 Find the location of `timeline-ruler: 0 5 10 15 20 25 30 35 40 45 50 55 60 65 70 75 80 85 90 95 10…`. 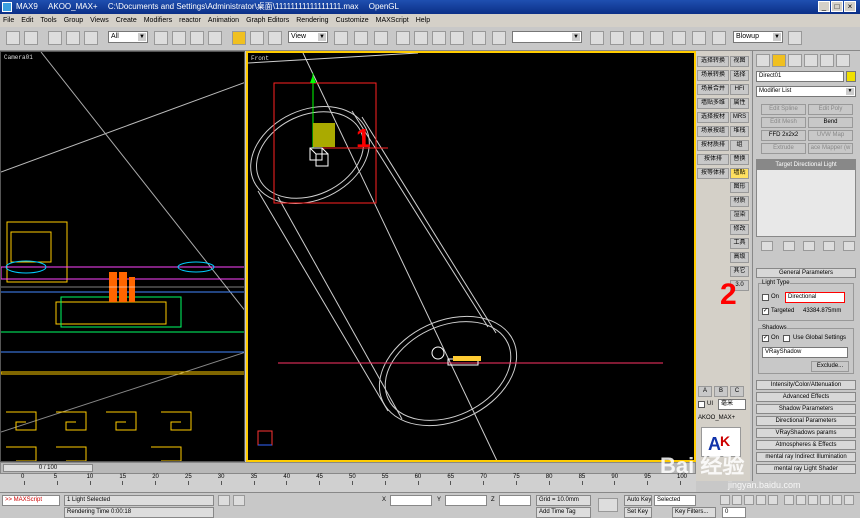

timeline-ruler: 0 5 10 15 20 25 30 35 40 45 50 55 60 65 70 75 80 85 90 95 10… is located at coordinates (348, 483).